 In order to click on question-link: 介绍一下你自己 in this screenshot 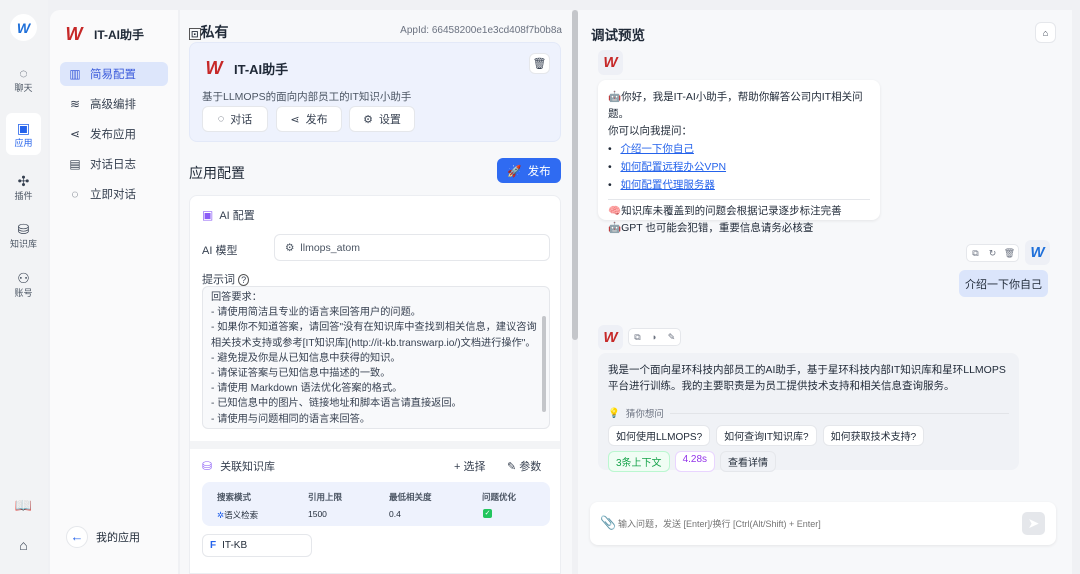, I will do `click(657, 149)`.